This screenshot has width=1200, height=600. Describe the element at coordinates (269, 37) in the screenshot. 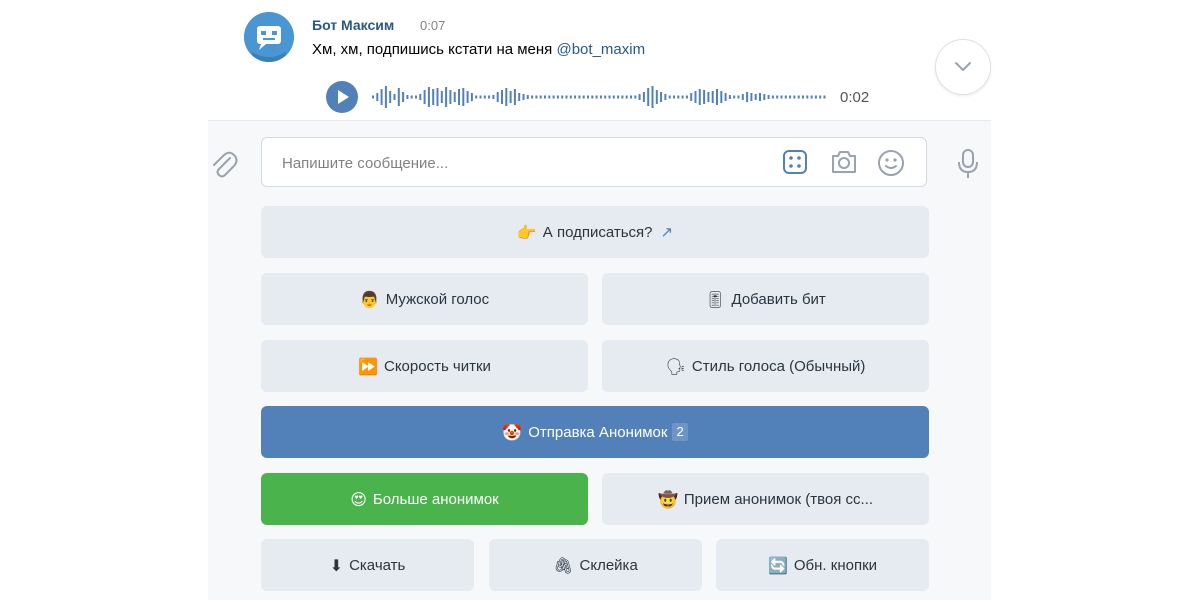

I see `bot-avatar-icon` at that location.